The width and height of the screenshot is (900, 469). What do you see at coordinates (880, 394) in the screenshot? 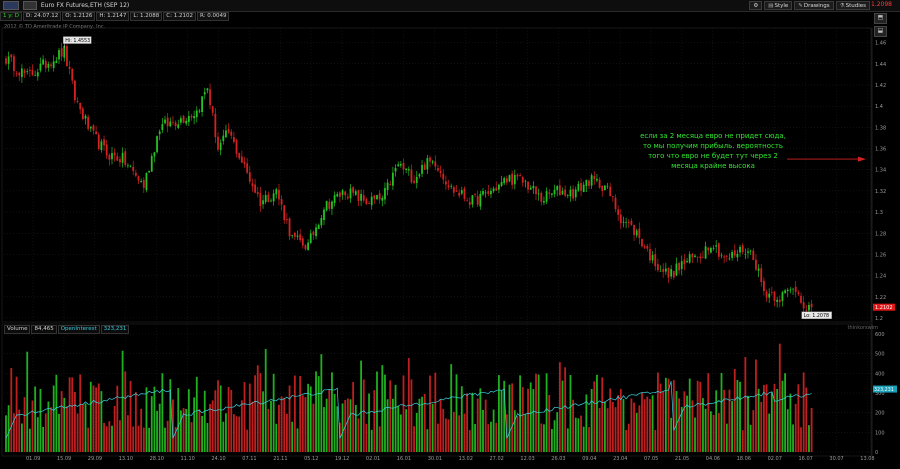
I see `volume-tick-label: 300` at bounding box center [880, 394].